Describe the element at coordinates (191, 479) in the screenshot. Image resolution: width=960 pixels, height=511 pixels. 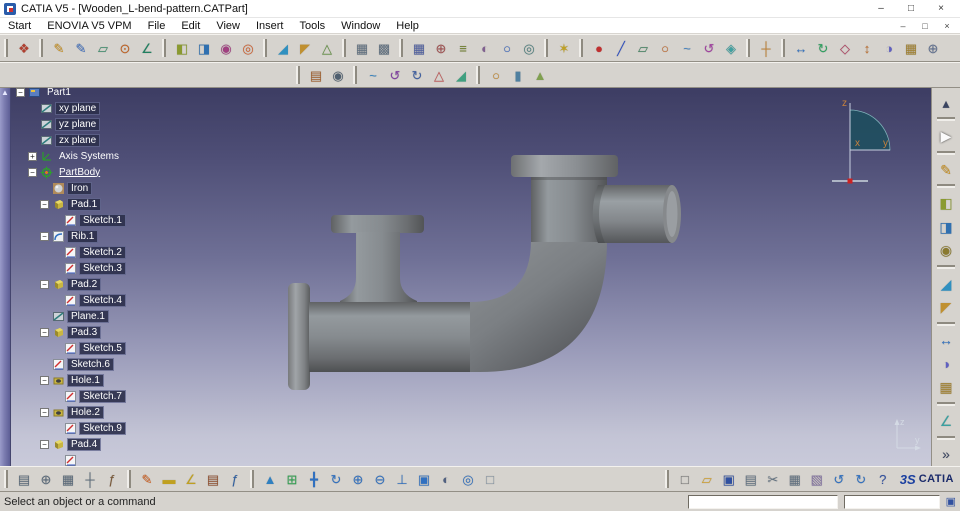
I see `protractor-icon: ∠` at that location.